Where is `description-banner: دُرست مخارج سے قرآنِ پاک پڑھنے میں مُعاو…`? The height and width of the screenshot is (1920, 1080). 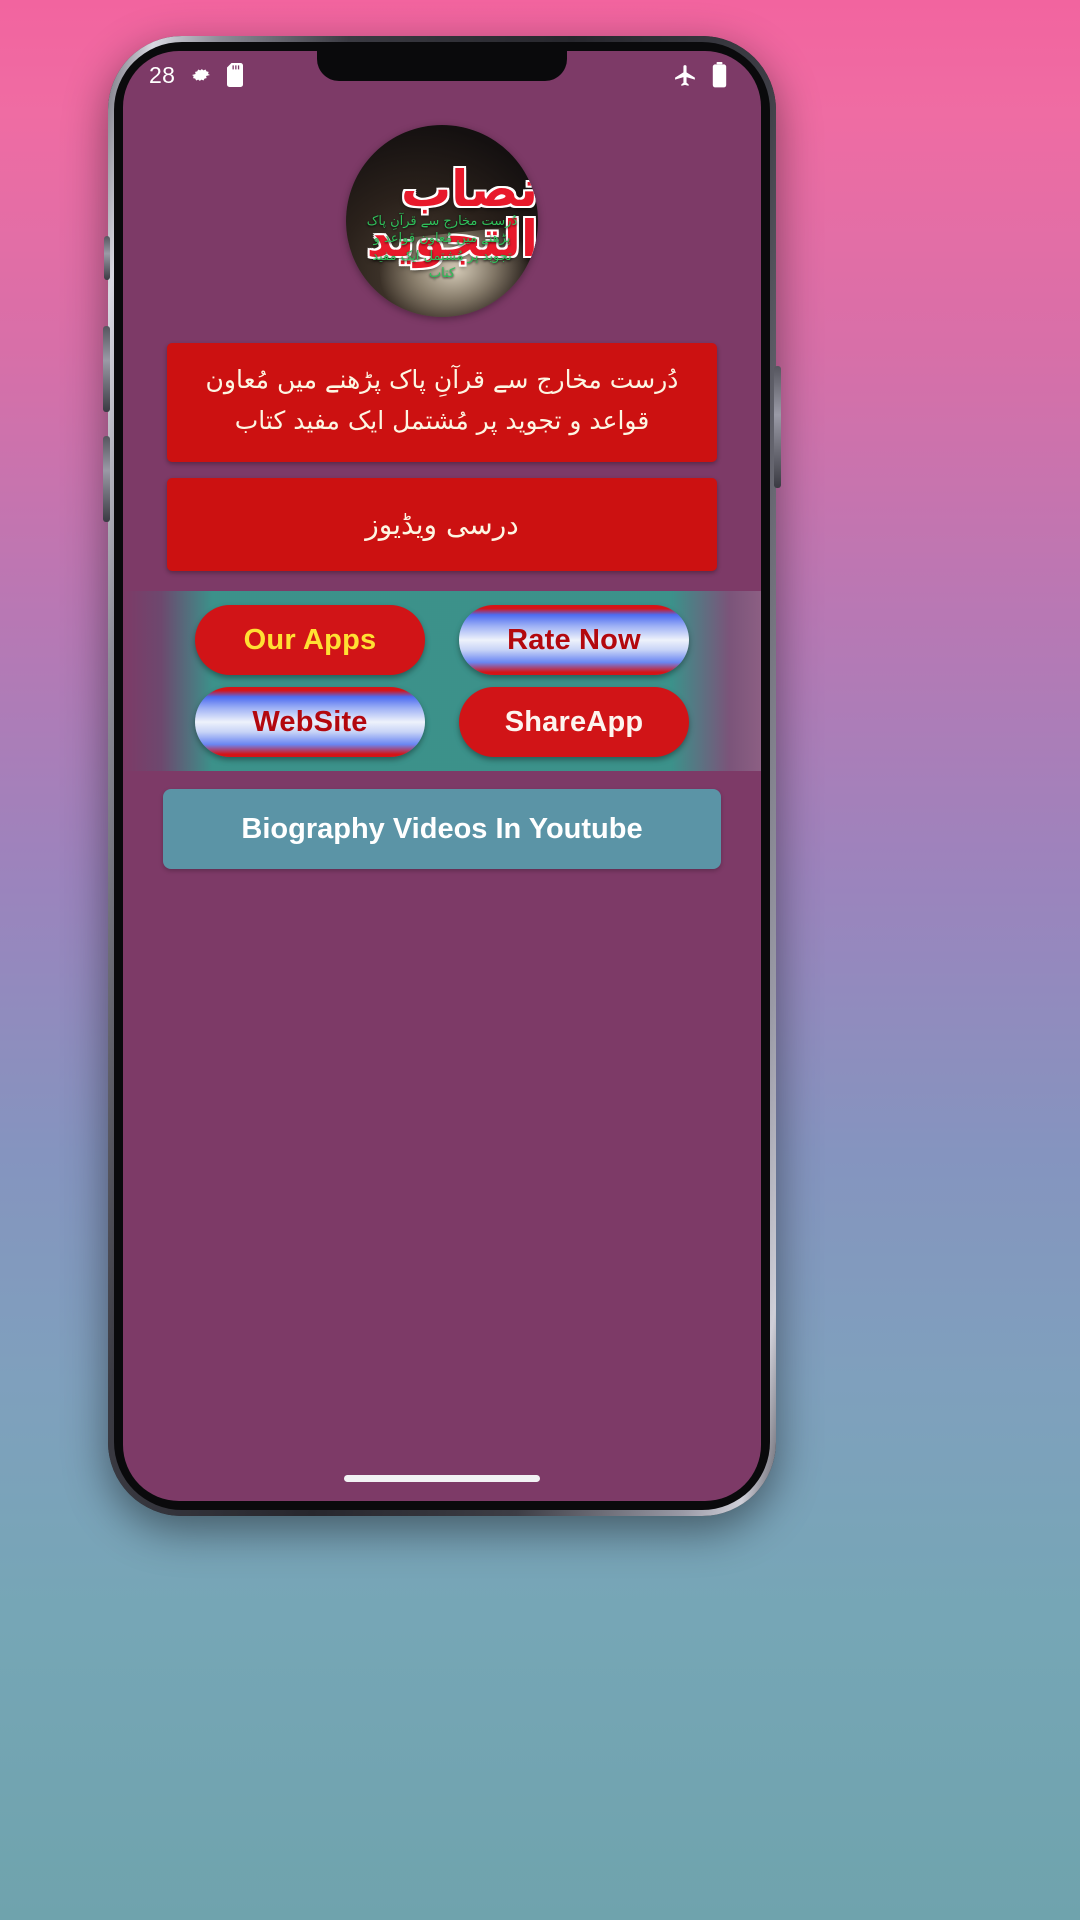 description-banner: دُرست مخارج سے قرآنِ پاک پڑھنے میں مُعاو… is located at coordinates (442, 402).